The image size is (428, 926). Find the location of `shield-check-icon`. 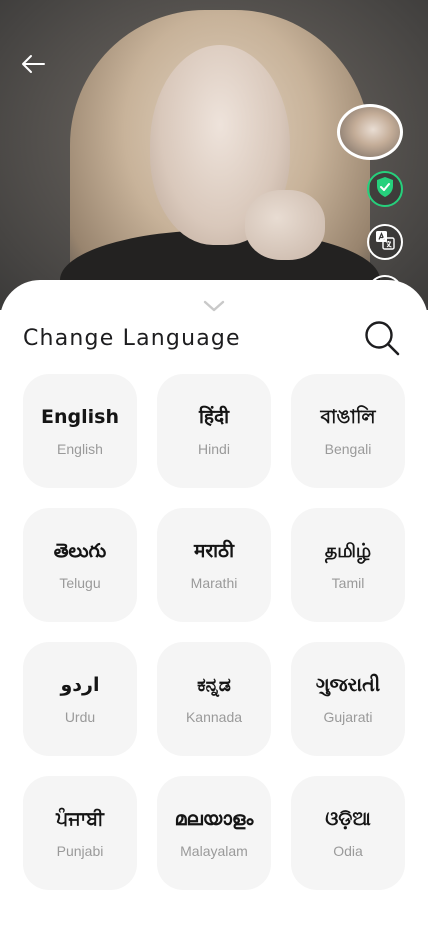

shield-check-icon is located at coordinates (385, 189).